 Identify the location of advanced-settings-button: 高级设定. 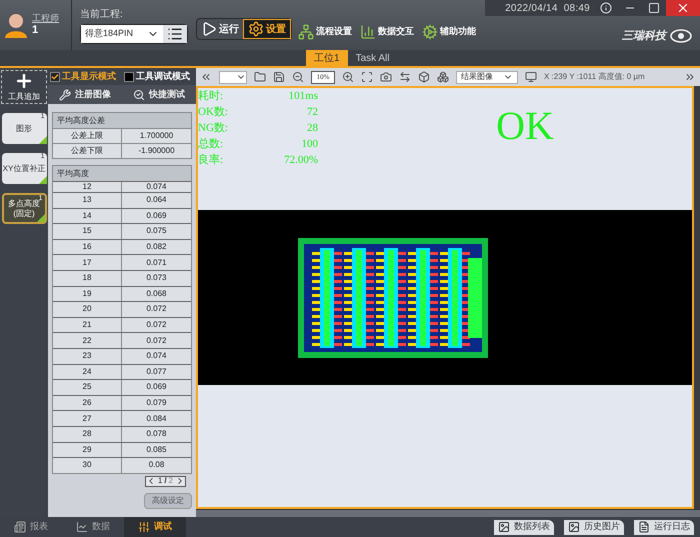
(168, 500).